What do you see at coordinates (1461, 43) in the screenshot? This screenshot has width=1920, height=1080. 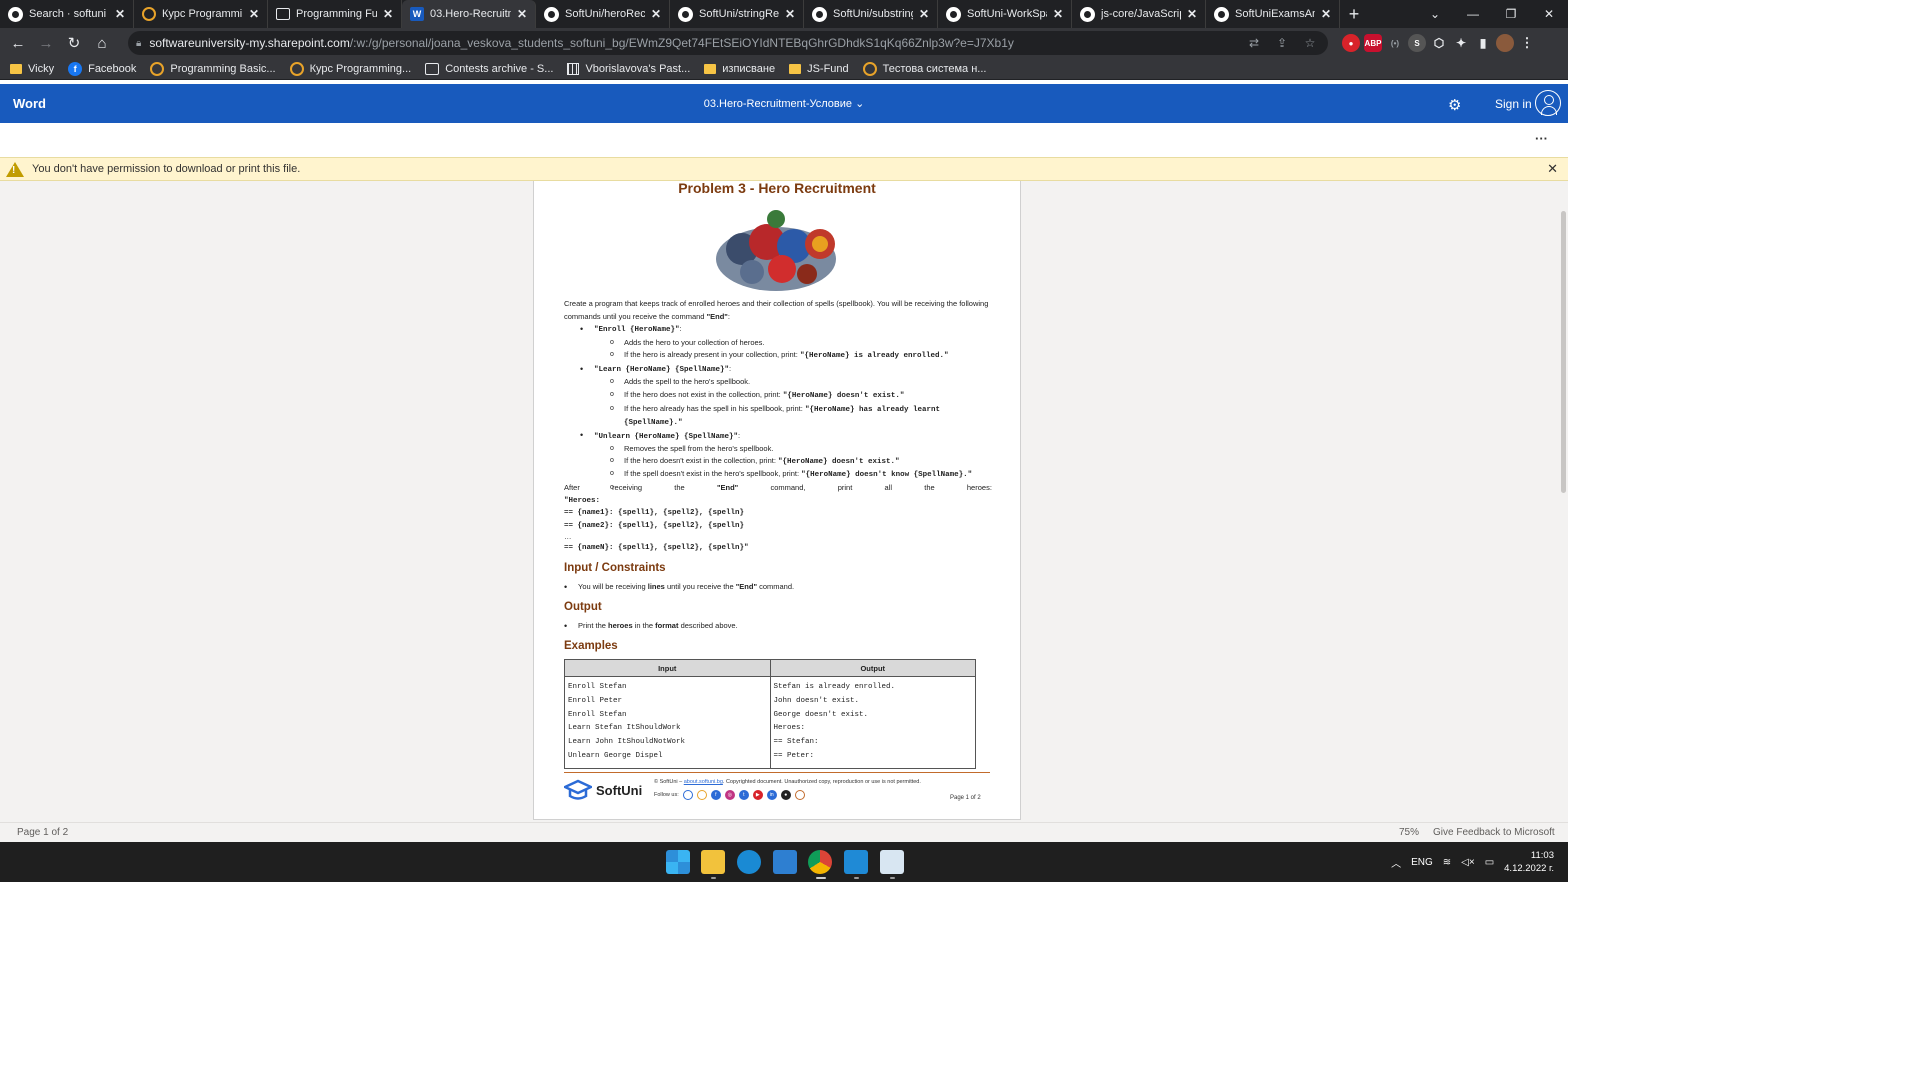 I see `puzzle-icon: ✦` at bounding box center [1461, 43].